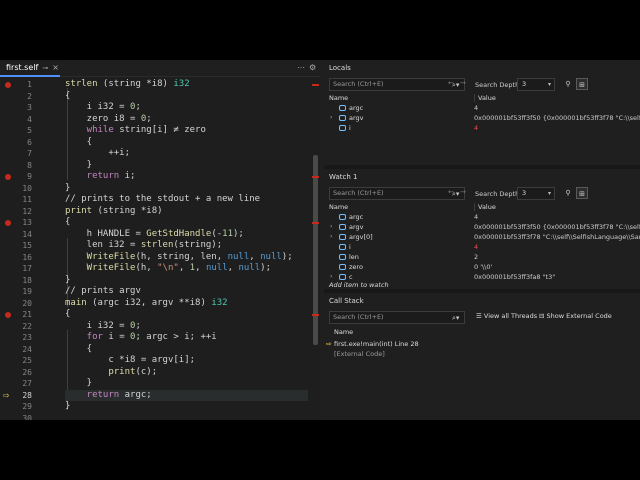 This screenshot has width=640, height=480. I want to click on show-external-code-button: ⊟ Show External Code, so click(575, 316).